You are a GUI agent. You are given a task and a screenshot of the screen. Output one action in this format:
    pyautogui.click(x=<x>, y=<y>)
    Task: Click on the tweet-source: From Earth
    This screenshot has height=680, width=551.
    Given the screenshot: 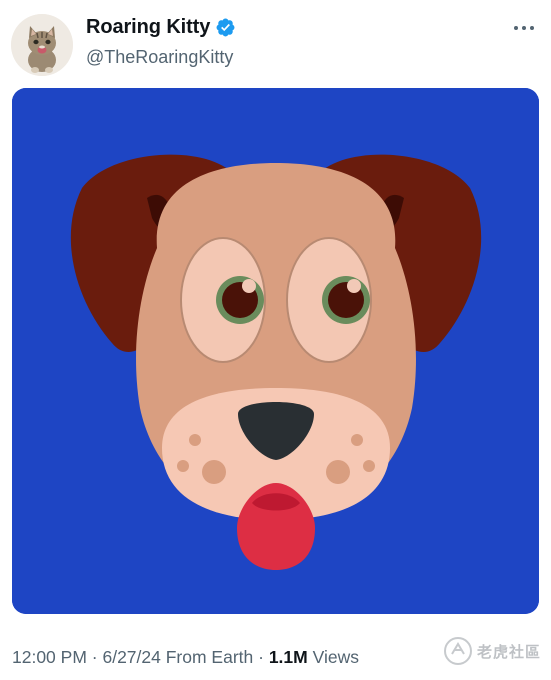 What is the action you would take?
    pyautogui.click(x=209, y=657)
    